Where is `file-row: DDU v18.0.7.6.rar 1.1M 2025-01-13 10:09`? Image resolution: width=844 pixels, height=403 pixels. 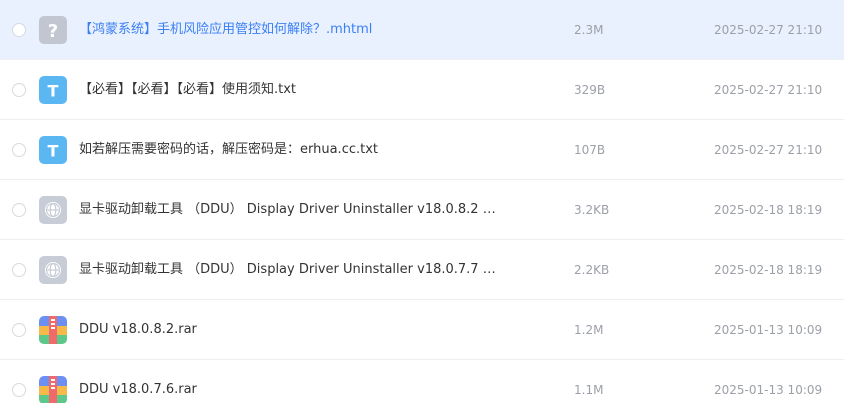 file-row: DDU v18.0.7.6.rar 1.1M 2025-01-13 10:09 is located at coordinates (422, 381).